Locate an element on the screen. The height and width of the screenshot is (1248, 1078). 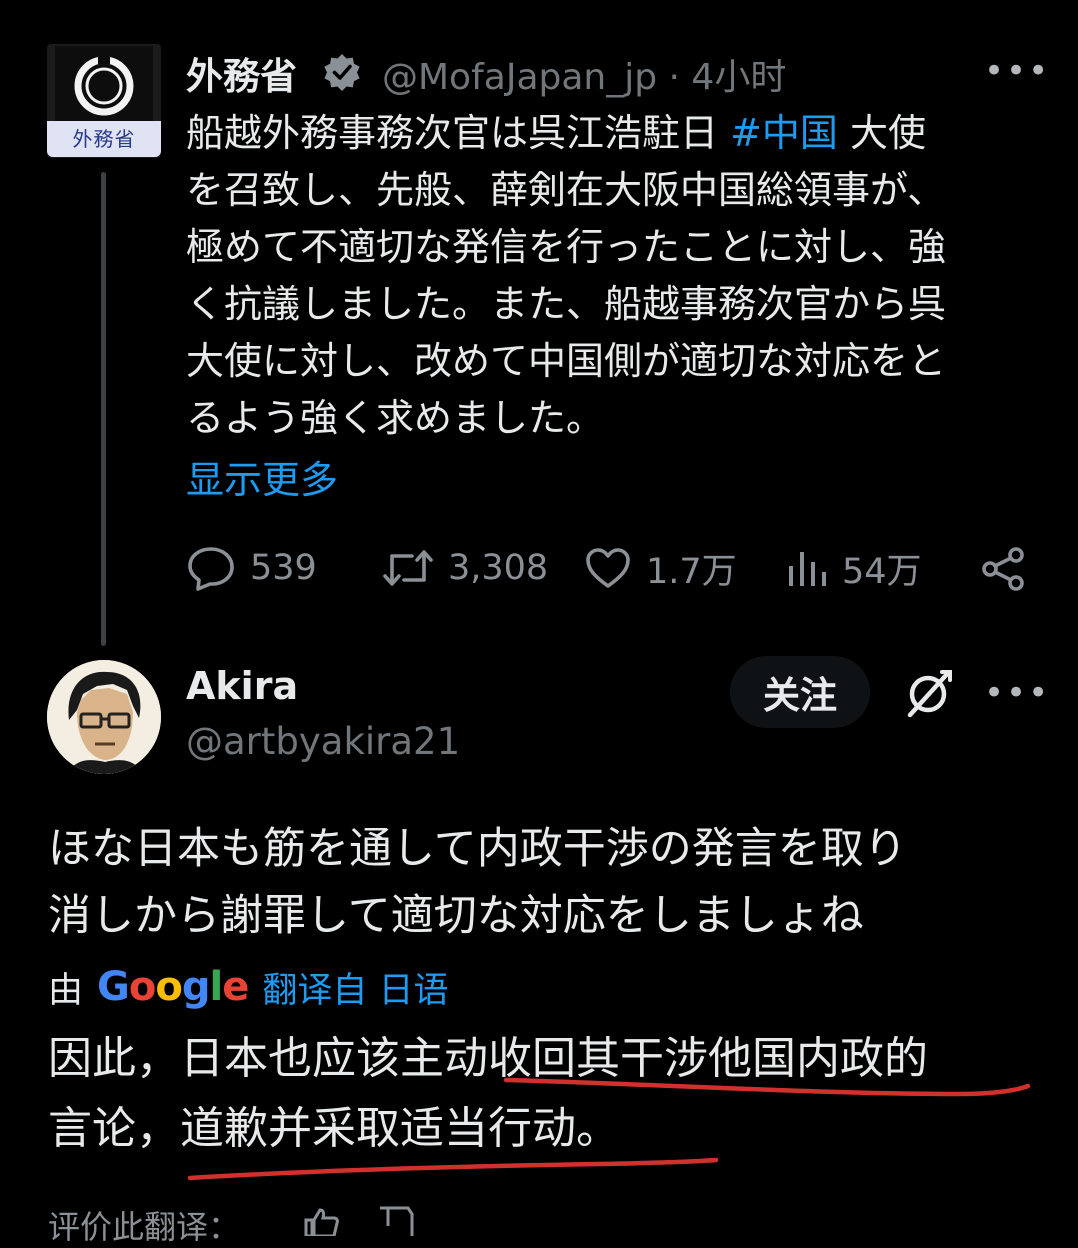
reply-button: 539 is located at coordinates (251, 568).